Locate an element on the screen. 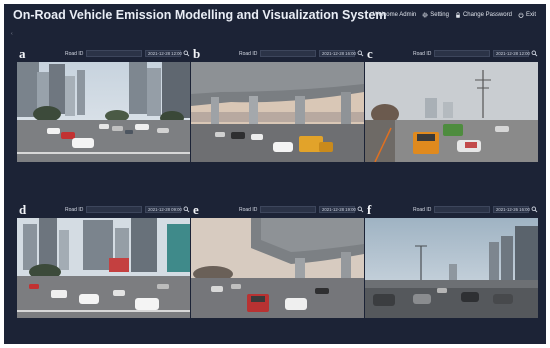 The image size is (550, 348). back-marker: ‹ is located at coordinates (12, 34).